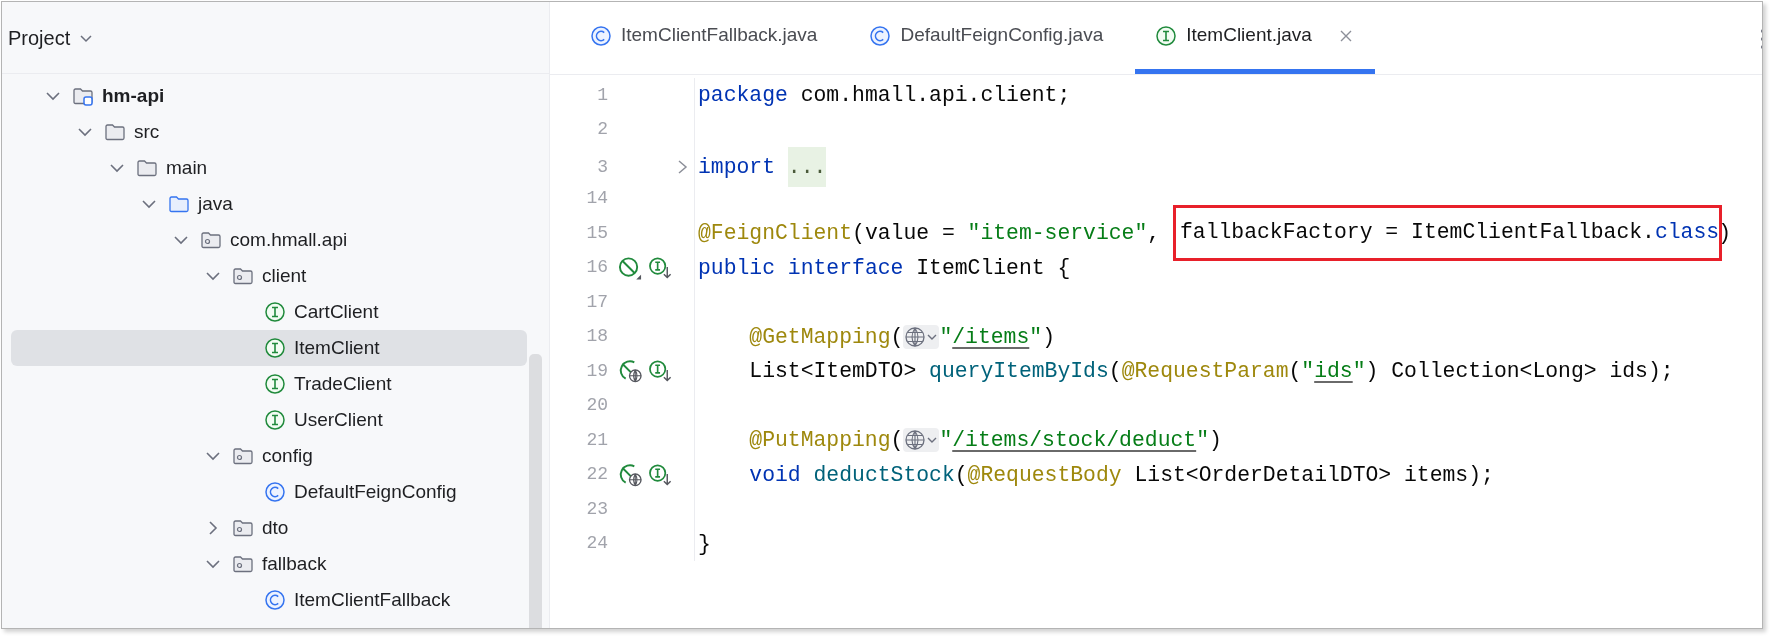  What do you see at coordinates (1448, 233) in the screenshot?
I see `highlight-box: fallbackFactory = ItemClientFallback.class` at bounding box center [1448, 233].